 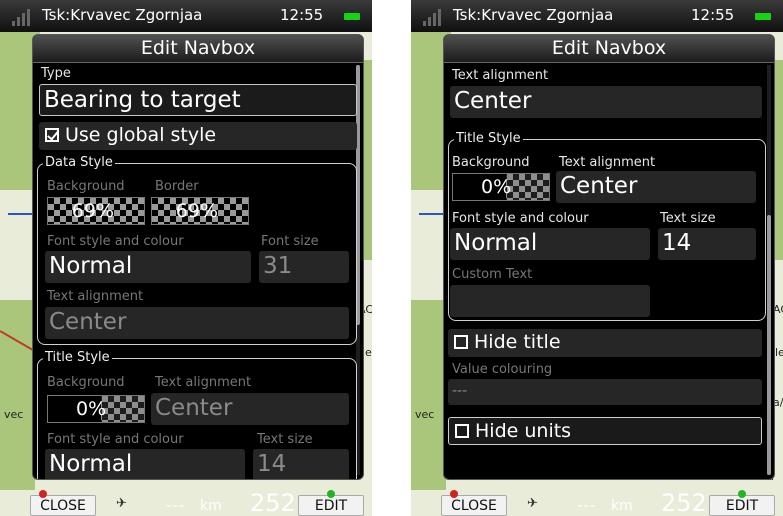 What do you see at coordinates (769, 345) in the screenshot?
I see `scroll-thumb` at bounding box center [769, 345].